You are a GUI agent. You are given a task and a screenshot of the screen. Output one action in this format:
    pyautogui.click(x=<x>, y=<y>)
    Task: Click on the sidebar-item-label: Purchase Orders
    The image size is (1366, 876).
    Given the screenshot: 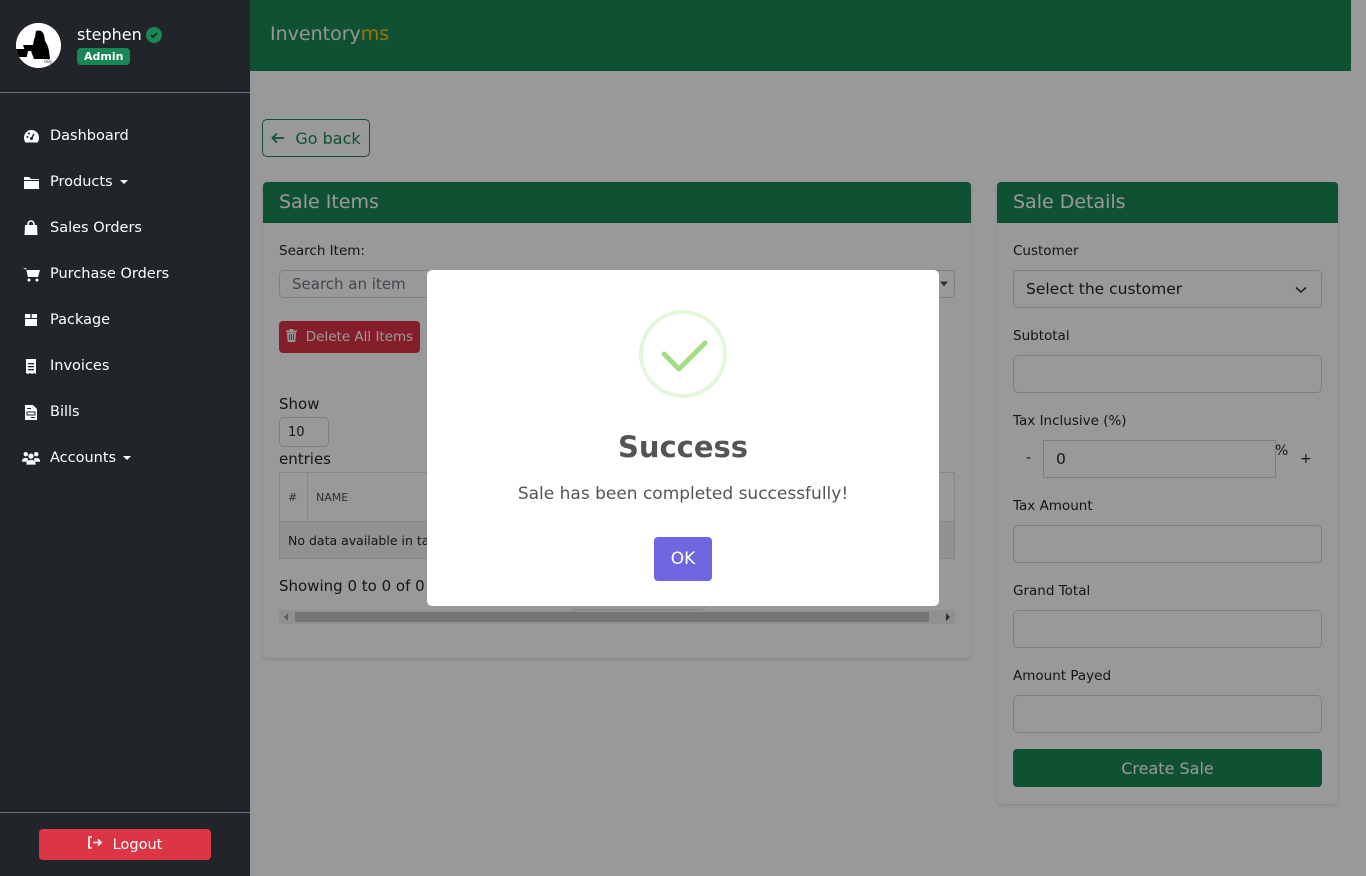 What is the action you would take?
    pyautogui.click(x=110, y=274)
    